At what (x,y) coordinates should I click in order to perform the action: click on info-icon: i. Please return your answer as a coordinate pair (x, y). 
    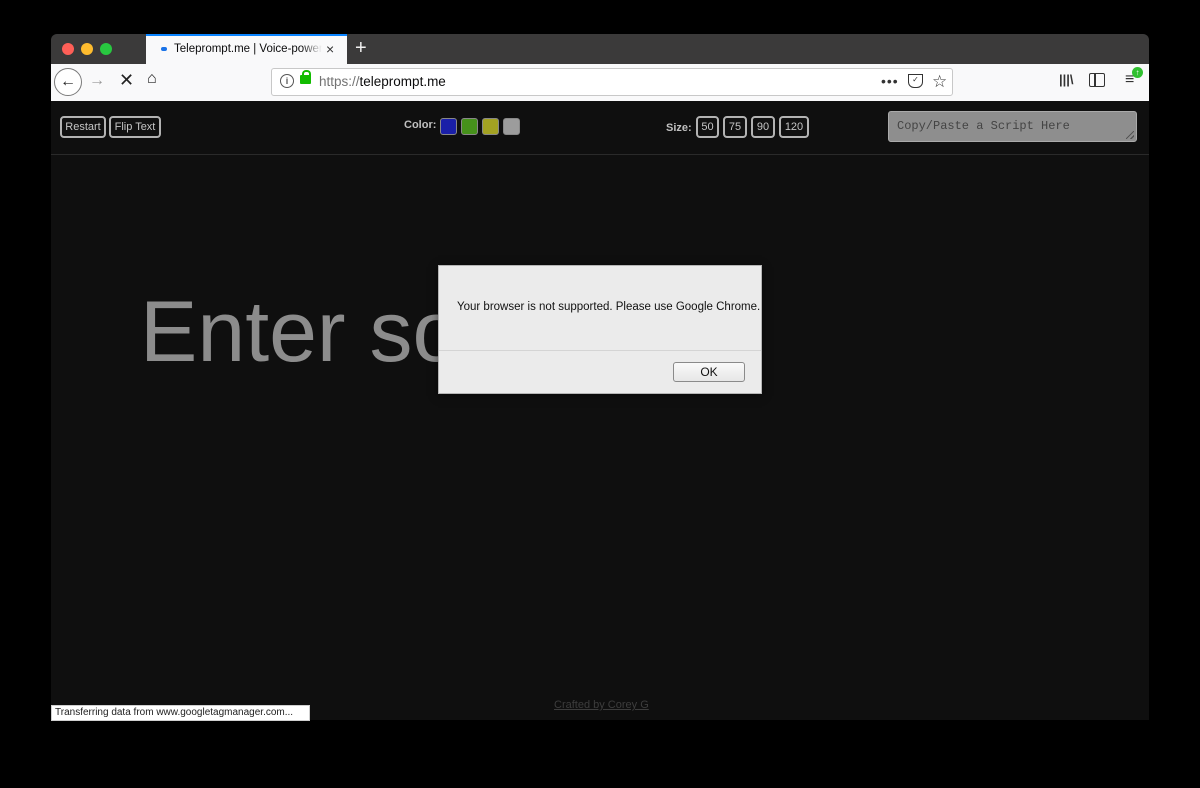
    Looking at the image, I should click on (287, 81).